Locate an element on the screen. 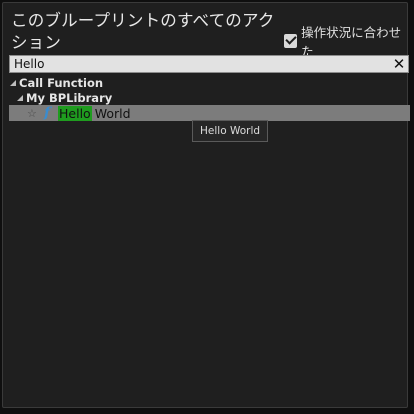 The image size is (414, 414). search-box: ✕ is located at coordinates (209, 64).